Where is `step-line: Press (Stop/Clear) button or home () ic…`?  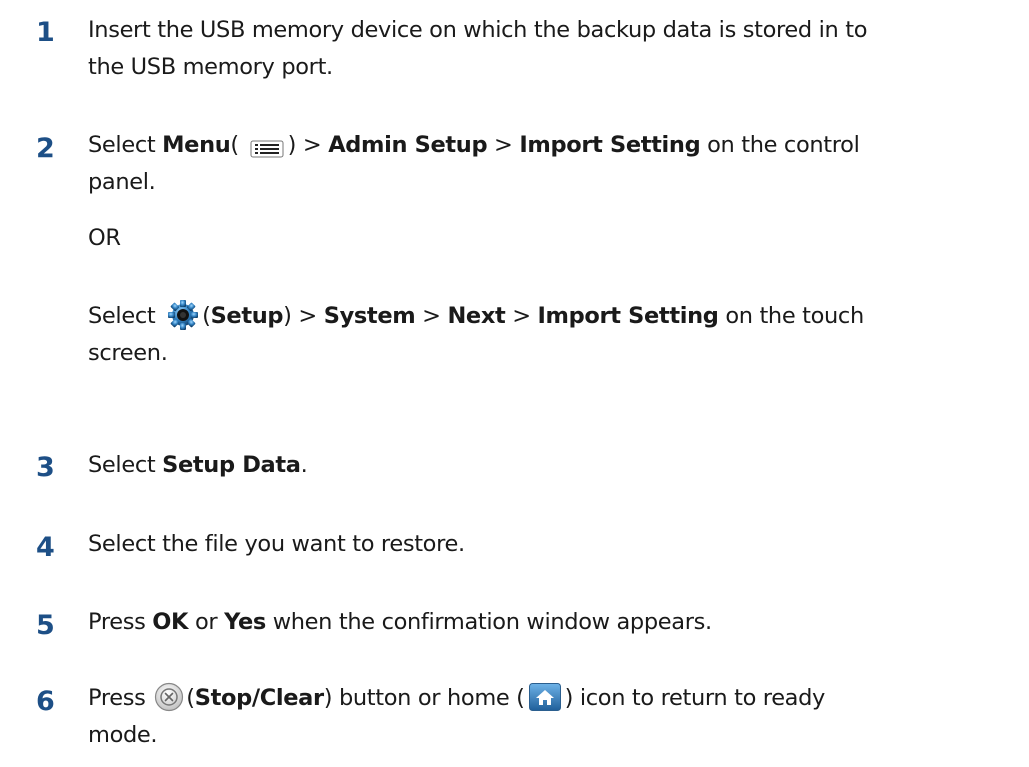
step-line: Press (Stop/Clear) button or home () ic… is located at coordinates (555, 698).